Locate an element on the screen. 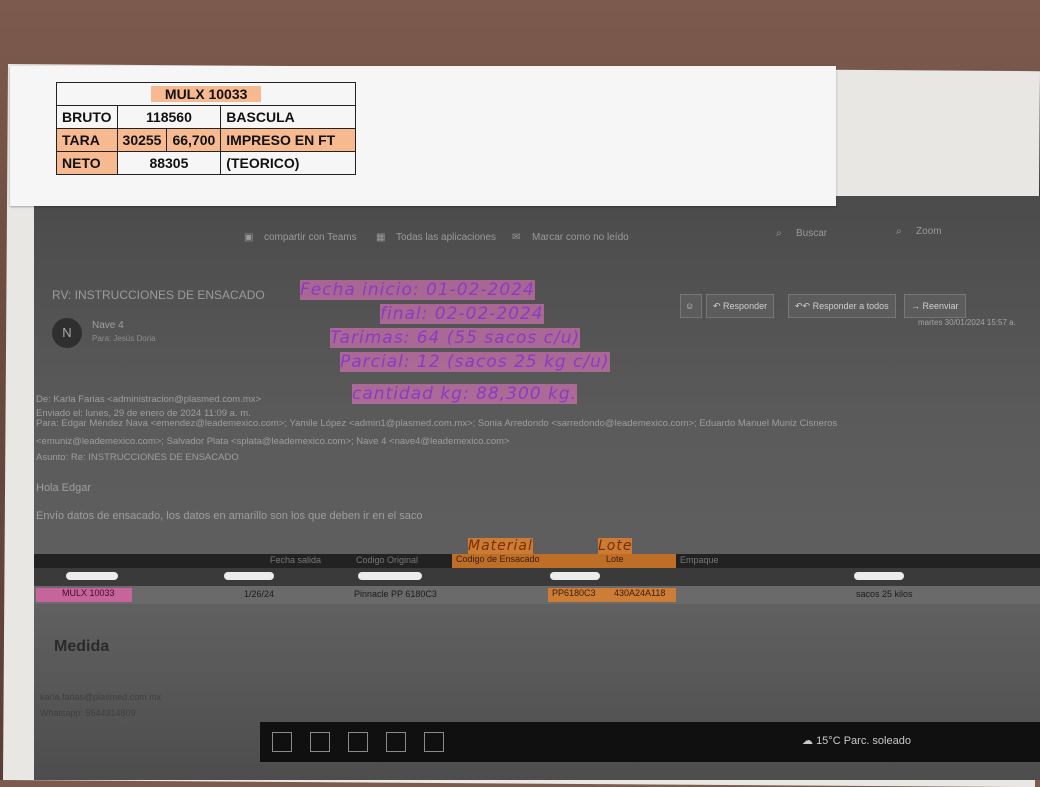 Image resolution: width=1040 pixels, height=787 pixels. cell-codigo-original: Pinnacle PP 6180C3 is located at coordinates (395, 594).